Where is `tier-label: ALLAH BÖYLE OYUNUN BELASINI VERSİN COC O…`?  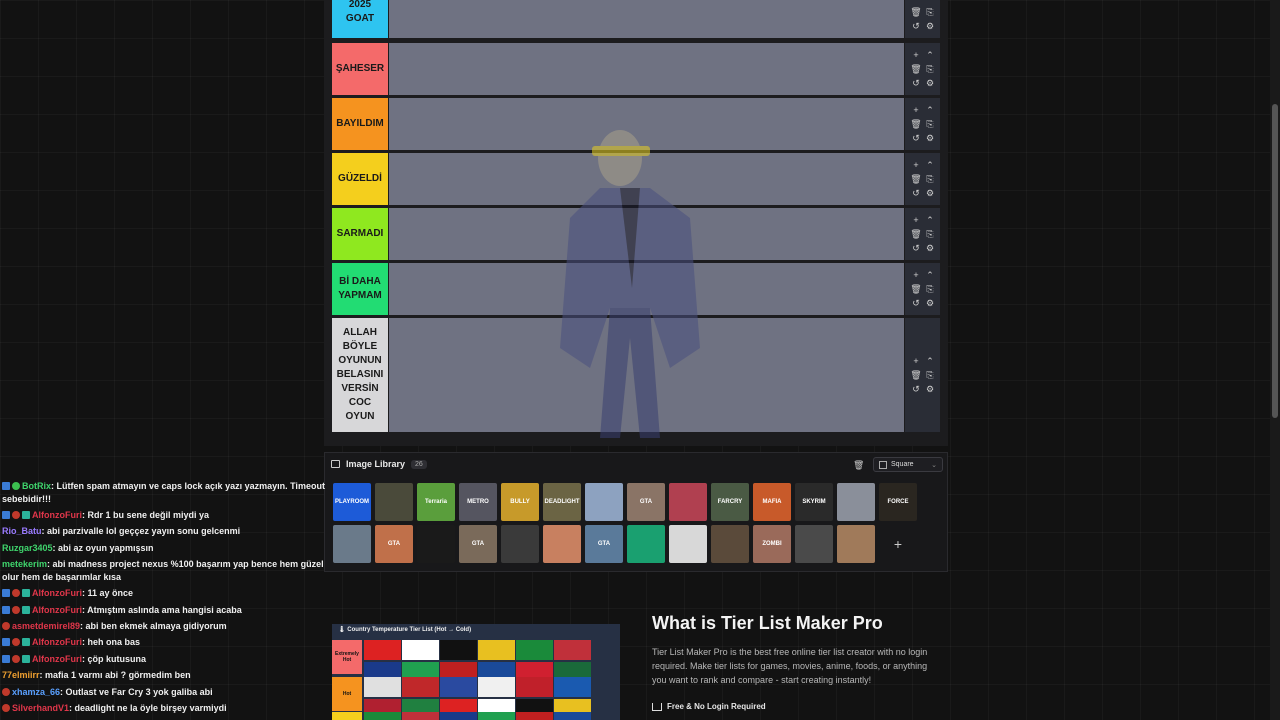 tier-label: ALLAH BÖYLE OYUNUN BELASINI VERSİN COC O… is located at coordinates (360, 375).